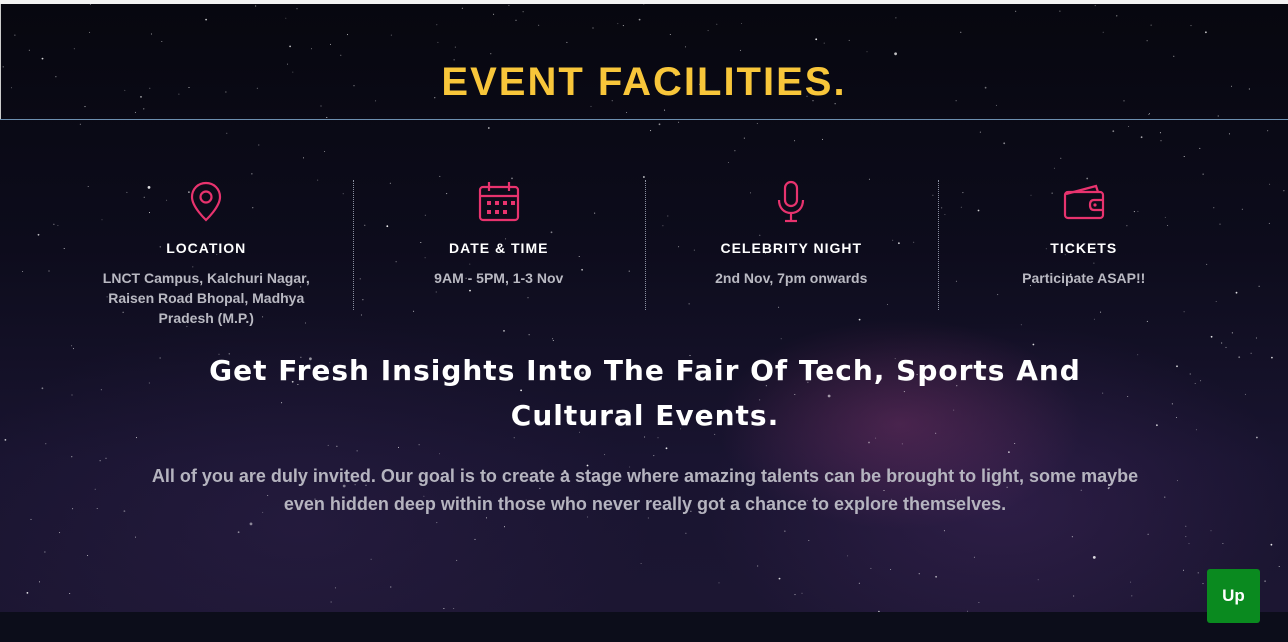 Image resolution: width=1288 pixels, height=642 pixels. I want to click on facility-text: Participate ASAP!!, so click(1084, 278).